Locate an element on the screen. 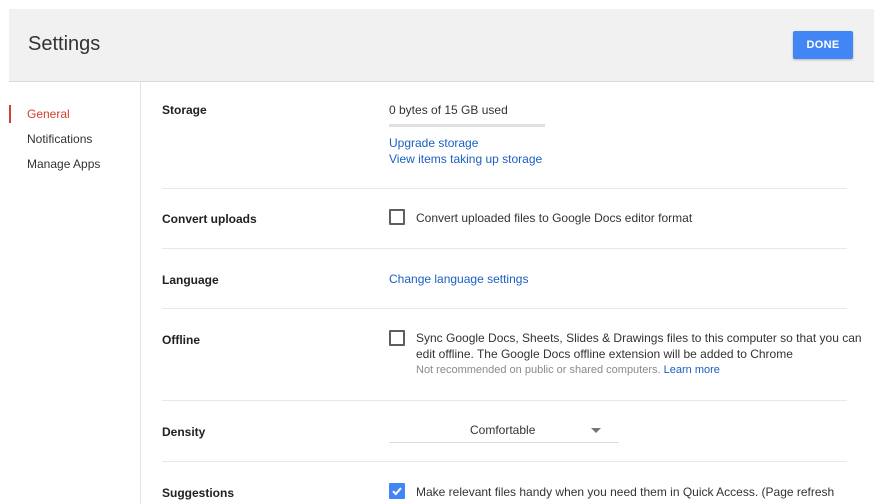  done-button: DONE is located at coordinates (823, 45).